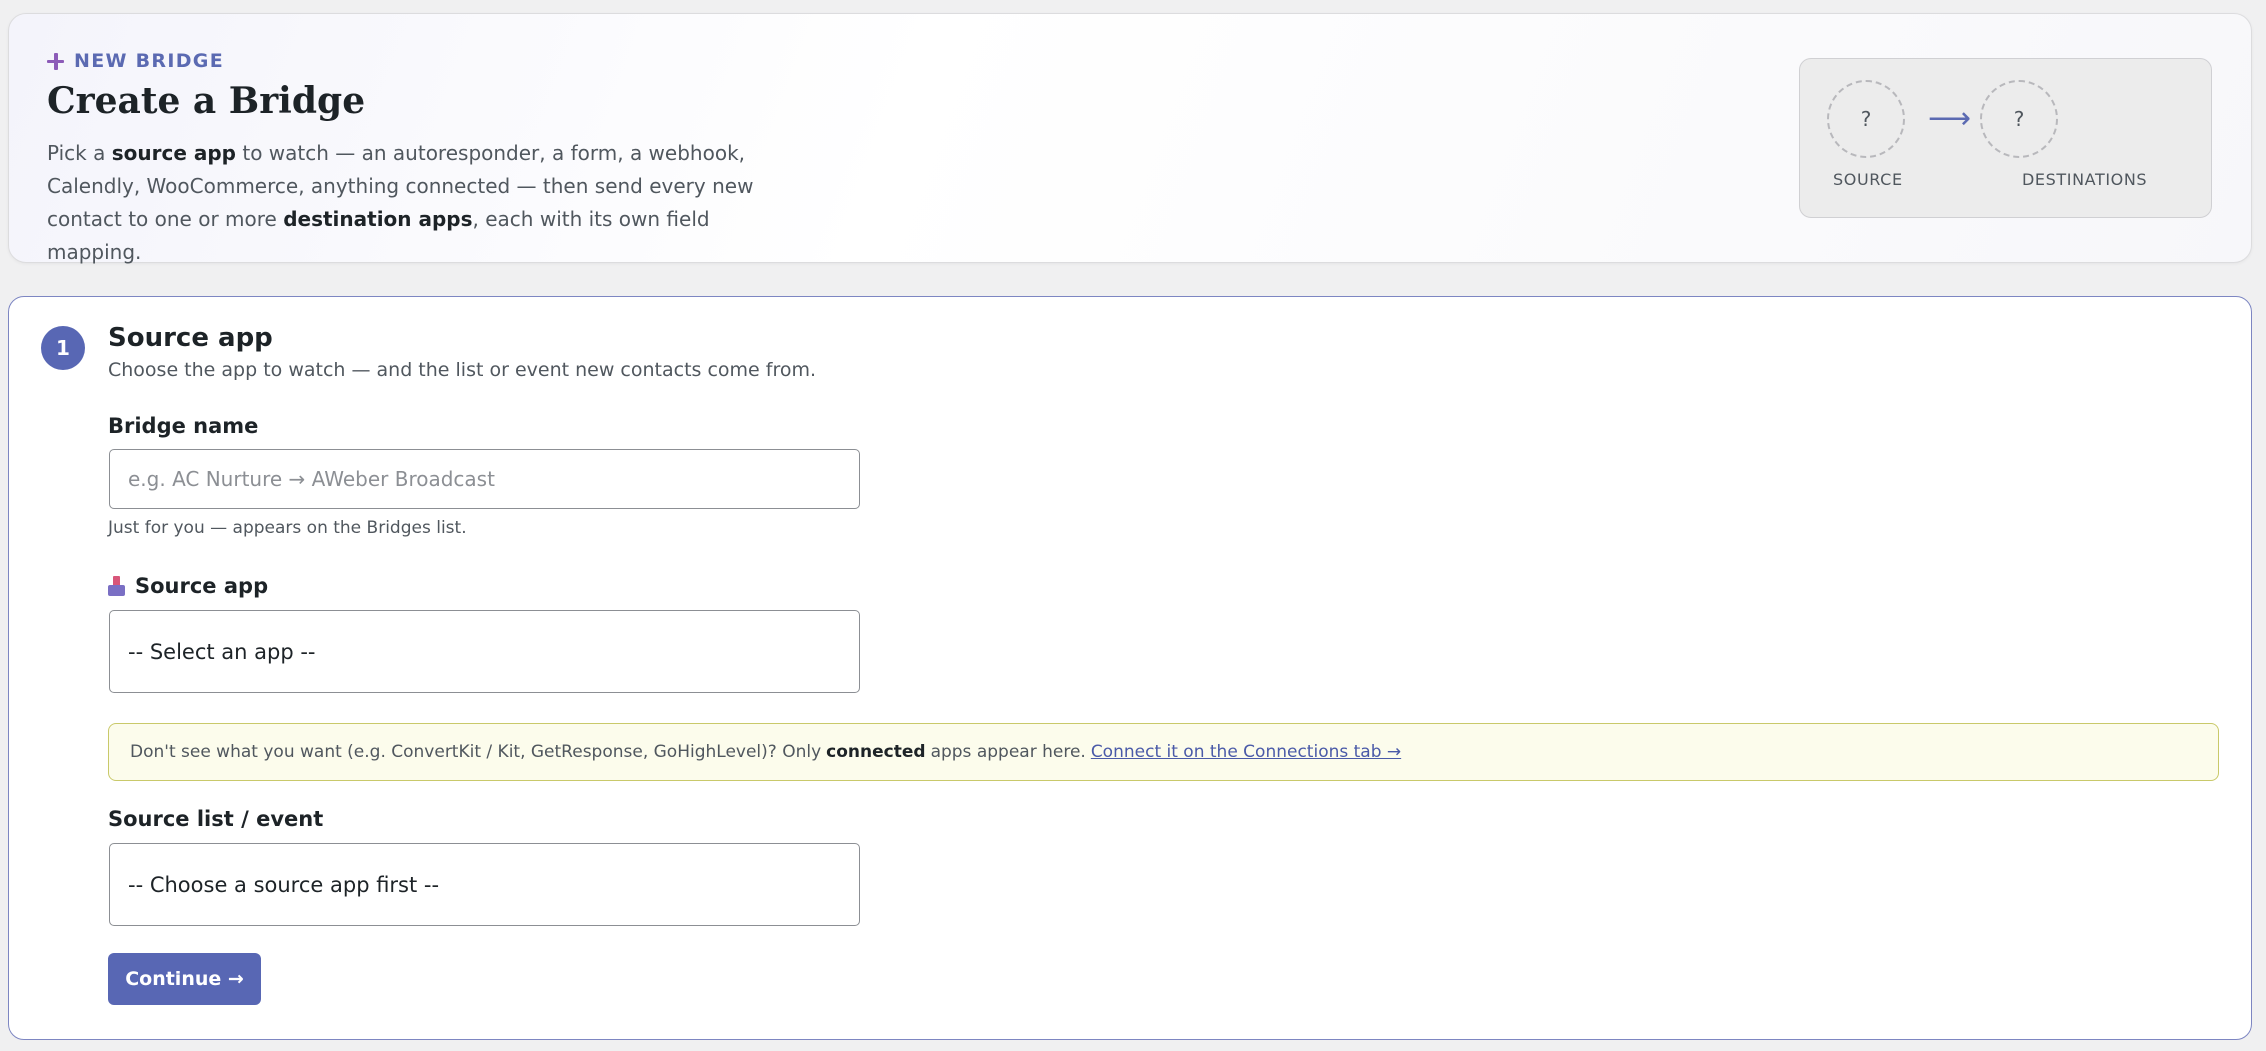 The image size is (2266, 1051). Describe the element at coordinates (149, 61) in the screenshot. I see `eyebrow-label: NEW BRIDGE` at that location.